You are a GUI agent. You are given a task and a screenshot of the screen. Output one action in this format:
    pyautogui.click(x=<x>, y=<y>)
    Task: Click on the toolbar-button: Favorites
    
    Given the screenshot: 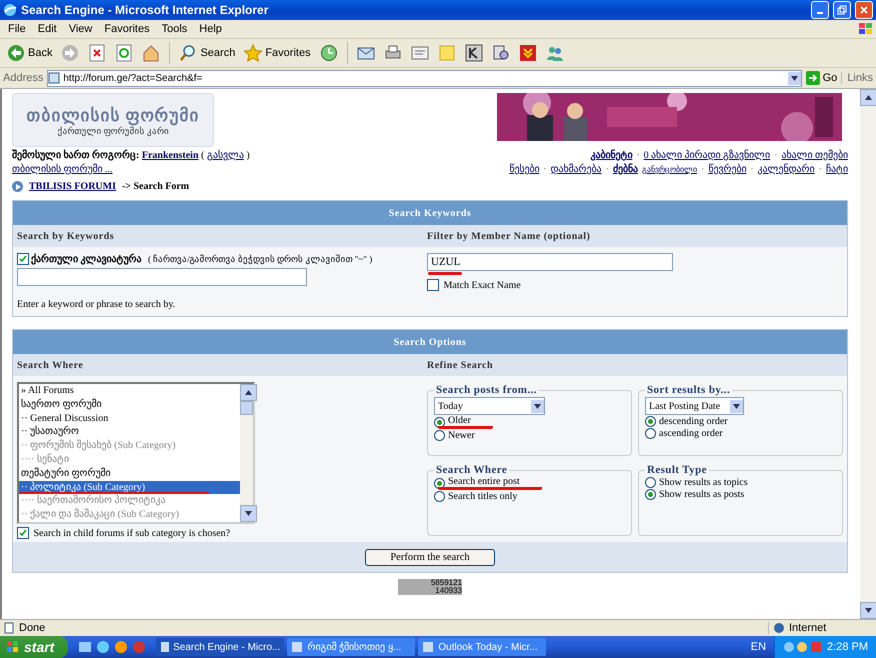 What is the action you would take?
    pyautogui.click(x=277, y=53)
    